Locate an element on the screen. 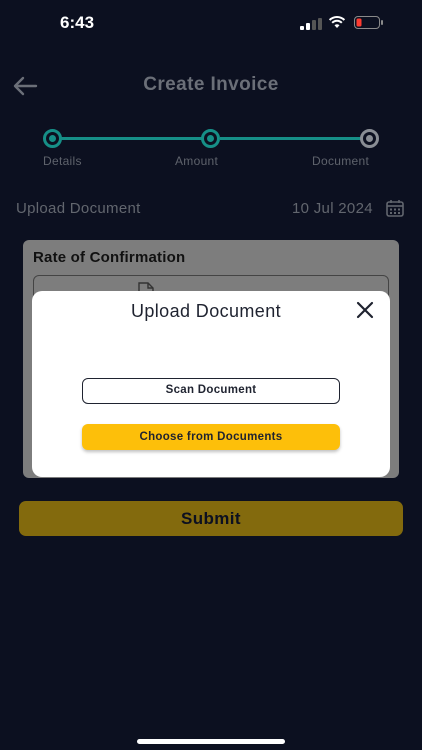  modal-title: Upload Document is located at coordinates (206, 311).